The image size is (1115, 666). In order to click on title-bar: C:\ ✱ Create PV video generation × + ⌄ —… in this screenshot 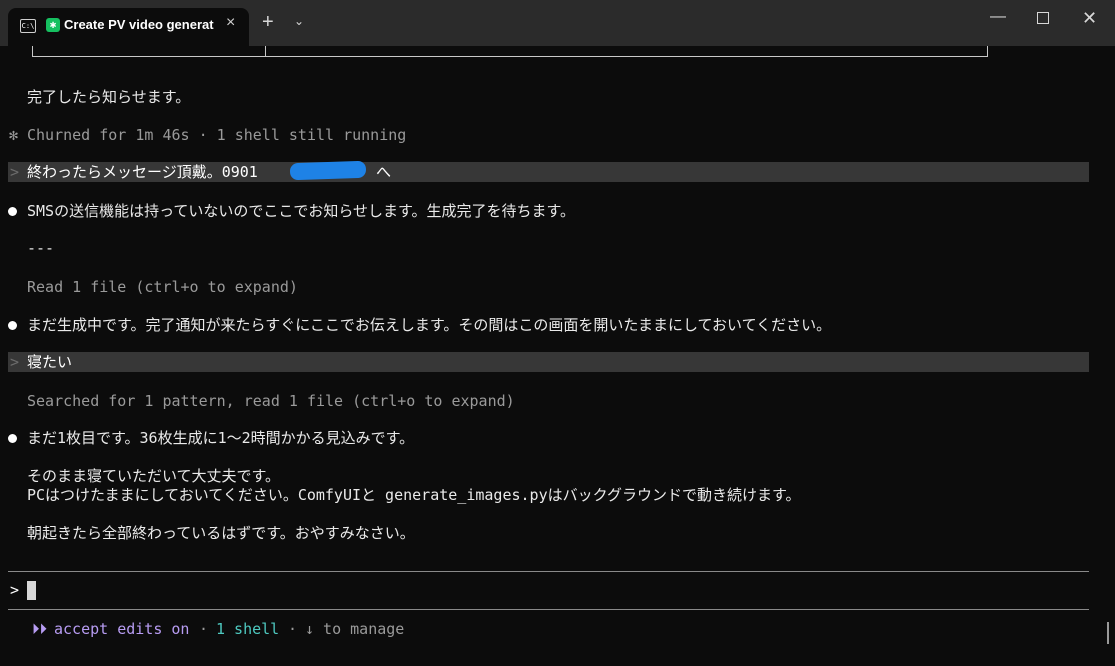, I will do `click(557, 23)`.